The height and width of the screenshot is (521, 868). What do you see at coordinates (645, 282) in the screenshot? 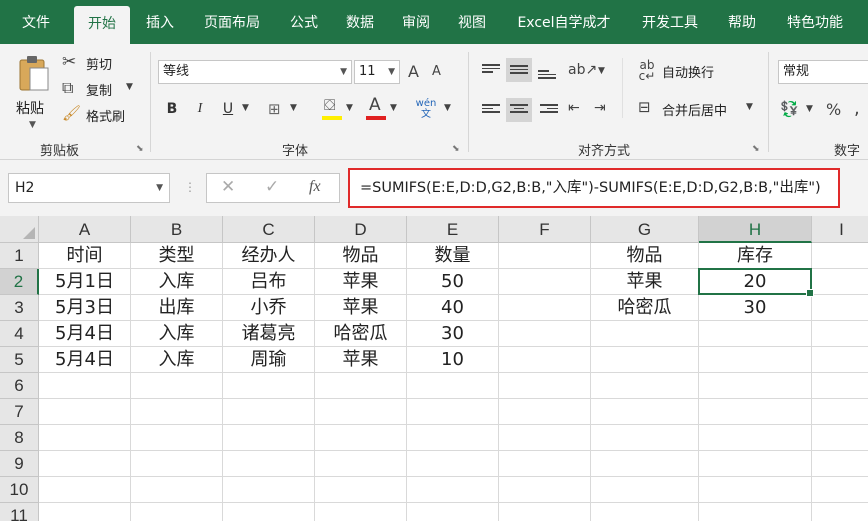
I see `cell-g2: 苹果` at bounding box center [645, 282].